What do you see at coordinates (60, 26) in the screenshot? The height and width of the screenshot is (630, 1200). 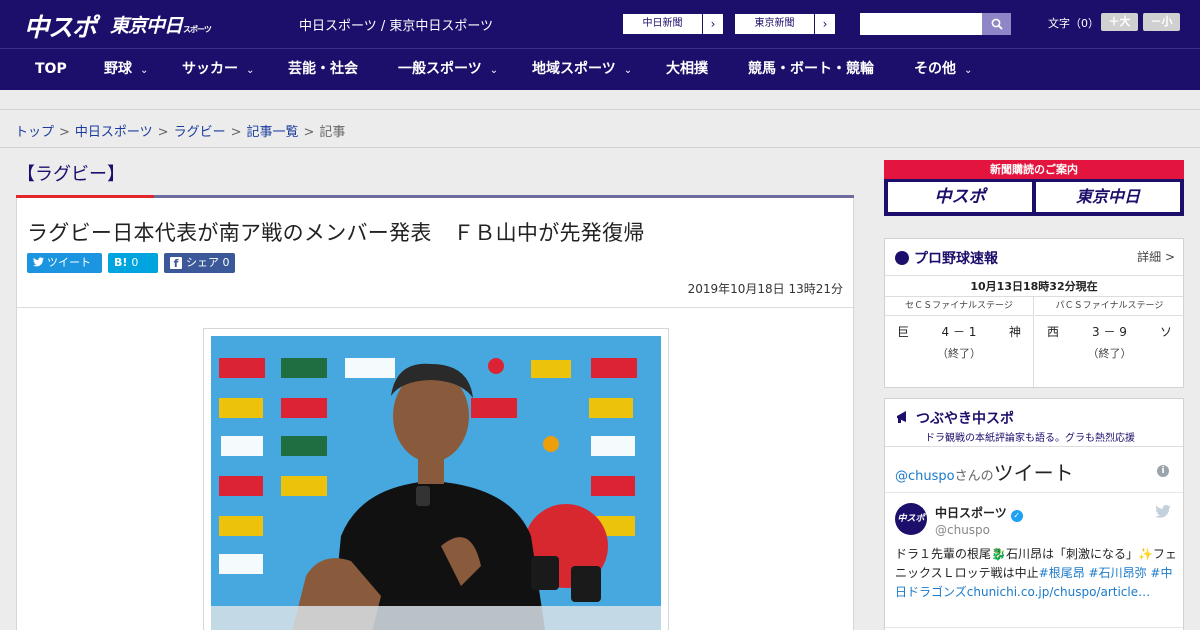 I see `chuspo-logo: 中スポ` at bounding box center [60, 26].